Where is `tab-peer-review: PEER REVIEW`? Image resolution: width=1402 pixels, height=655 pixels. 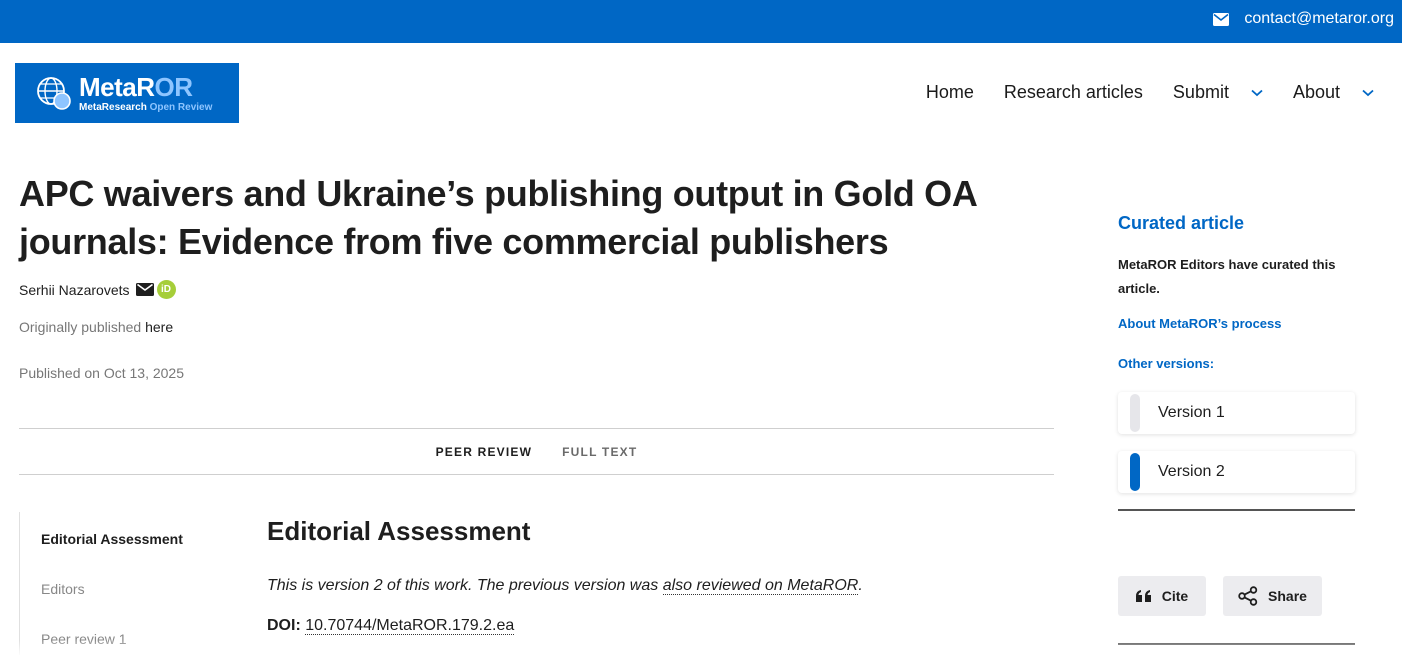 tab-peer-review: PEER REVIEW is located at coordinates (484, 452).